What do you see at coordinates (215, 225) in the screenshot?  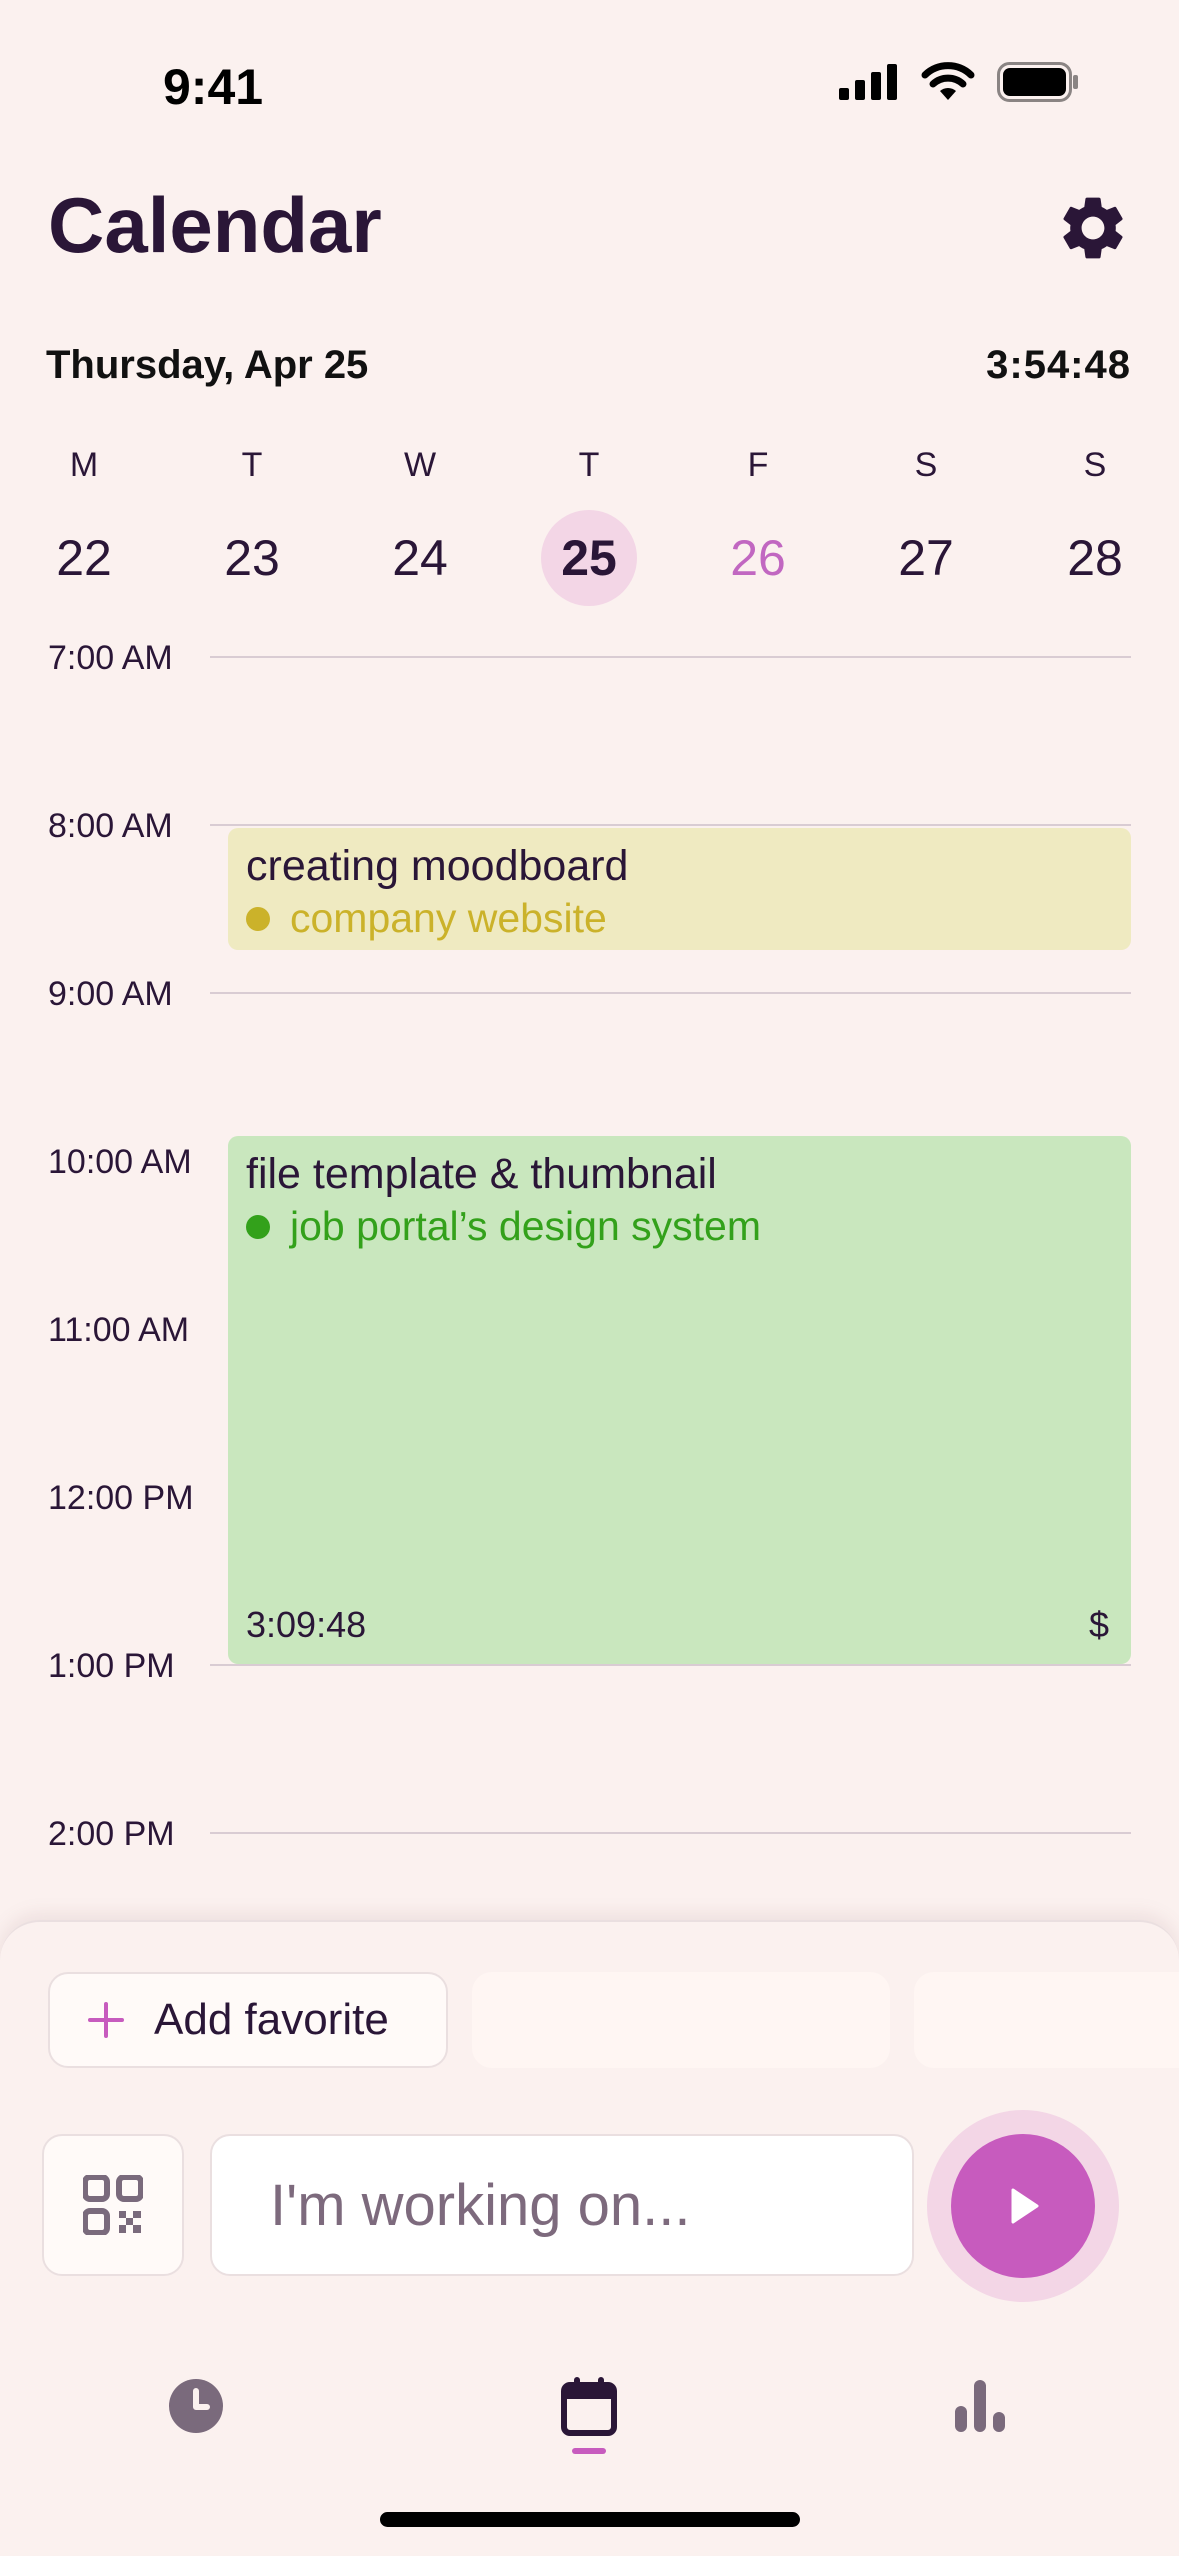 I see `page-title: Calendar` at bounding box center [215, 225].